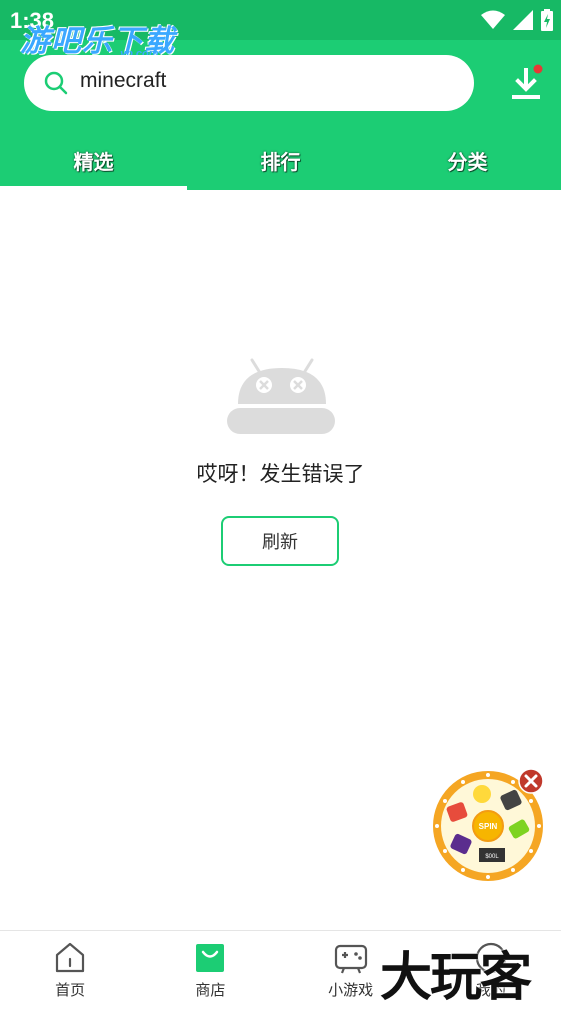 Image resolution: width=561 pixels, height=1010 pixels. Describe the element at coordinates (351, 990) in the screenshot. I see `nav-label: 小游戏` at that location.